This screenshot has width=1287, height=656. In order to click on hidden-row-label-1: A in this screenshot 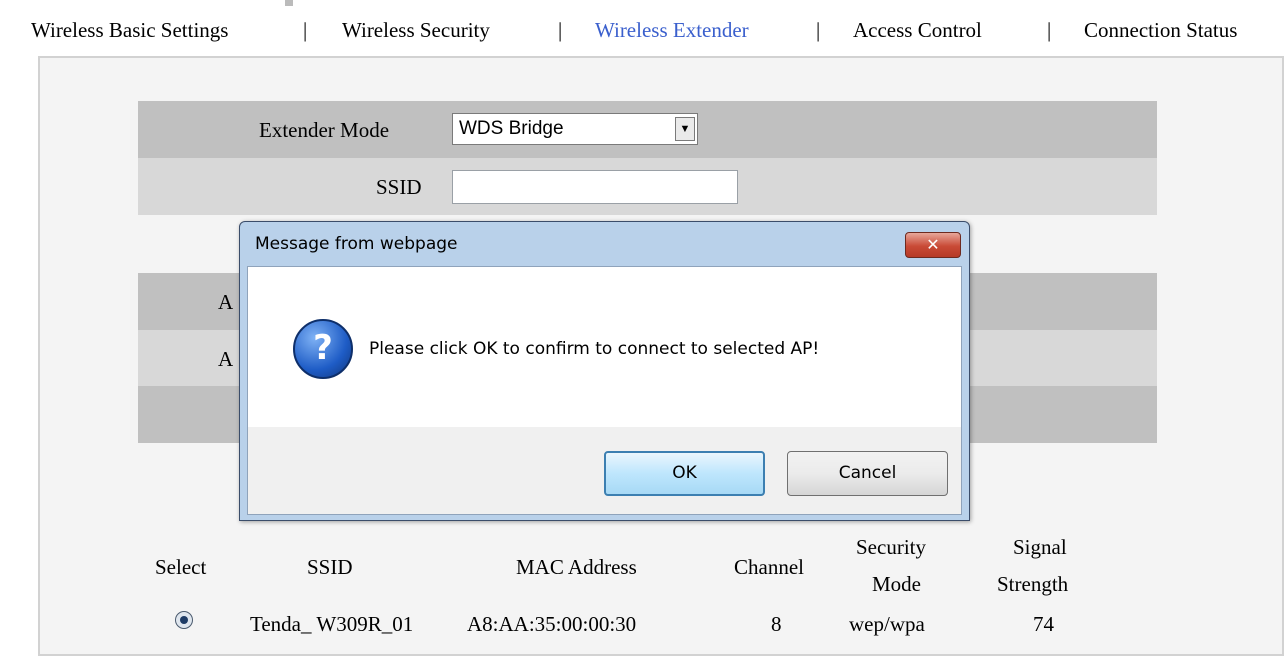, I will do `click(226, 302)`.